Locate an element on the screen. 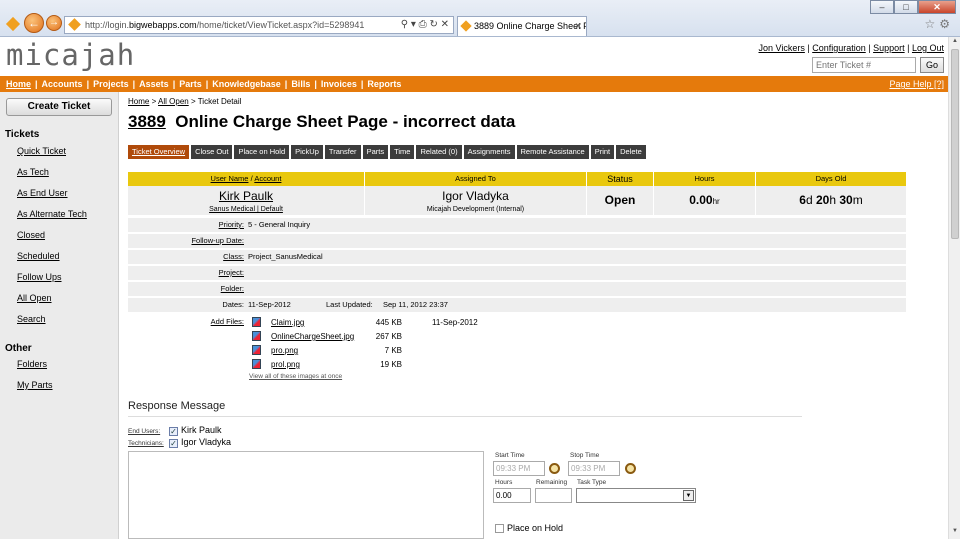  address-tools-icon: ⚲ ▾ ⎙ ↻ ✕ is located at coordinates (425, 25).